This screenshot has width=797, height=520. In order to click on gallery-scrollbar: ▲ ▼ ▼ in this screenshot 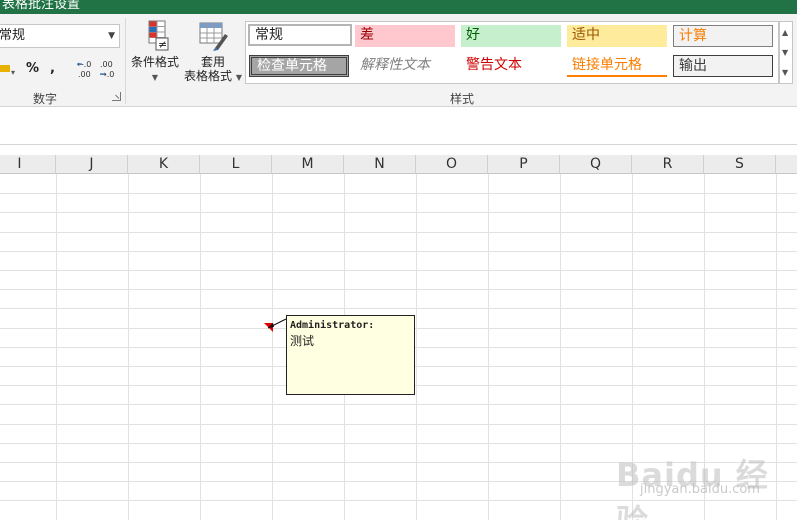, I will do `click(786, 52)`.